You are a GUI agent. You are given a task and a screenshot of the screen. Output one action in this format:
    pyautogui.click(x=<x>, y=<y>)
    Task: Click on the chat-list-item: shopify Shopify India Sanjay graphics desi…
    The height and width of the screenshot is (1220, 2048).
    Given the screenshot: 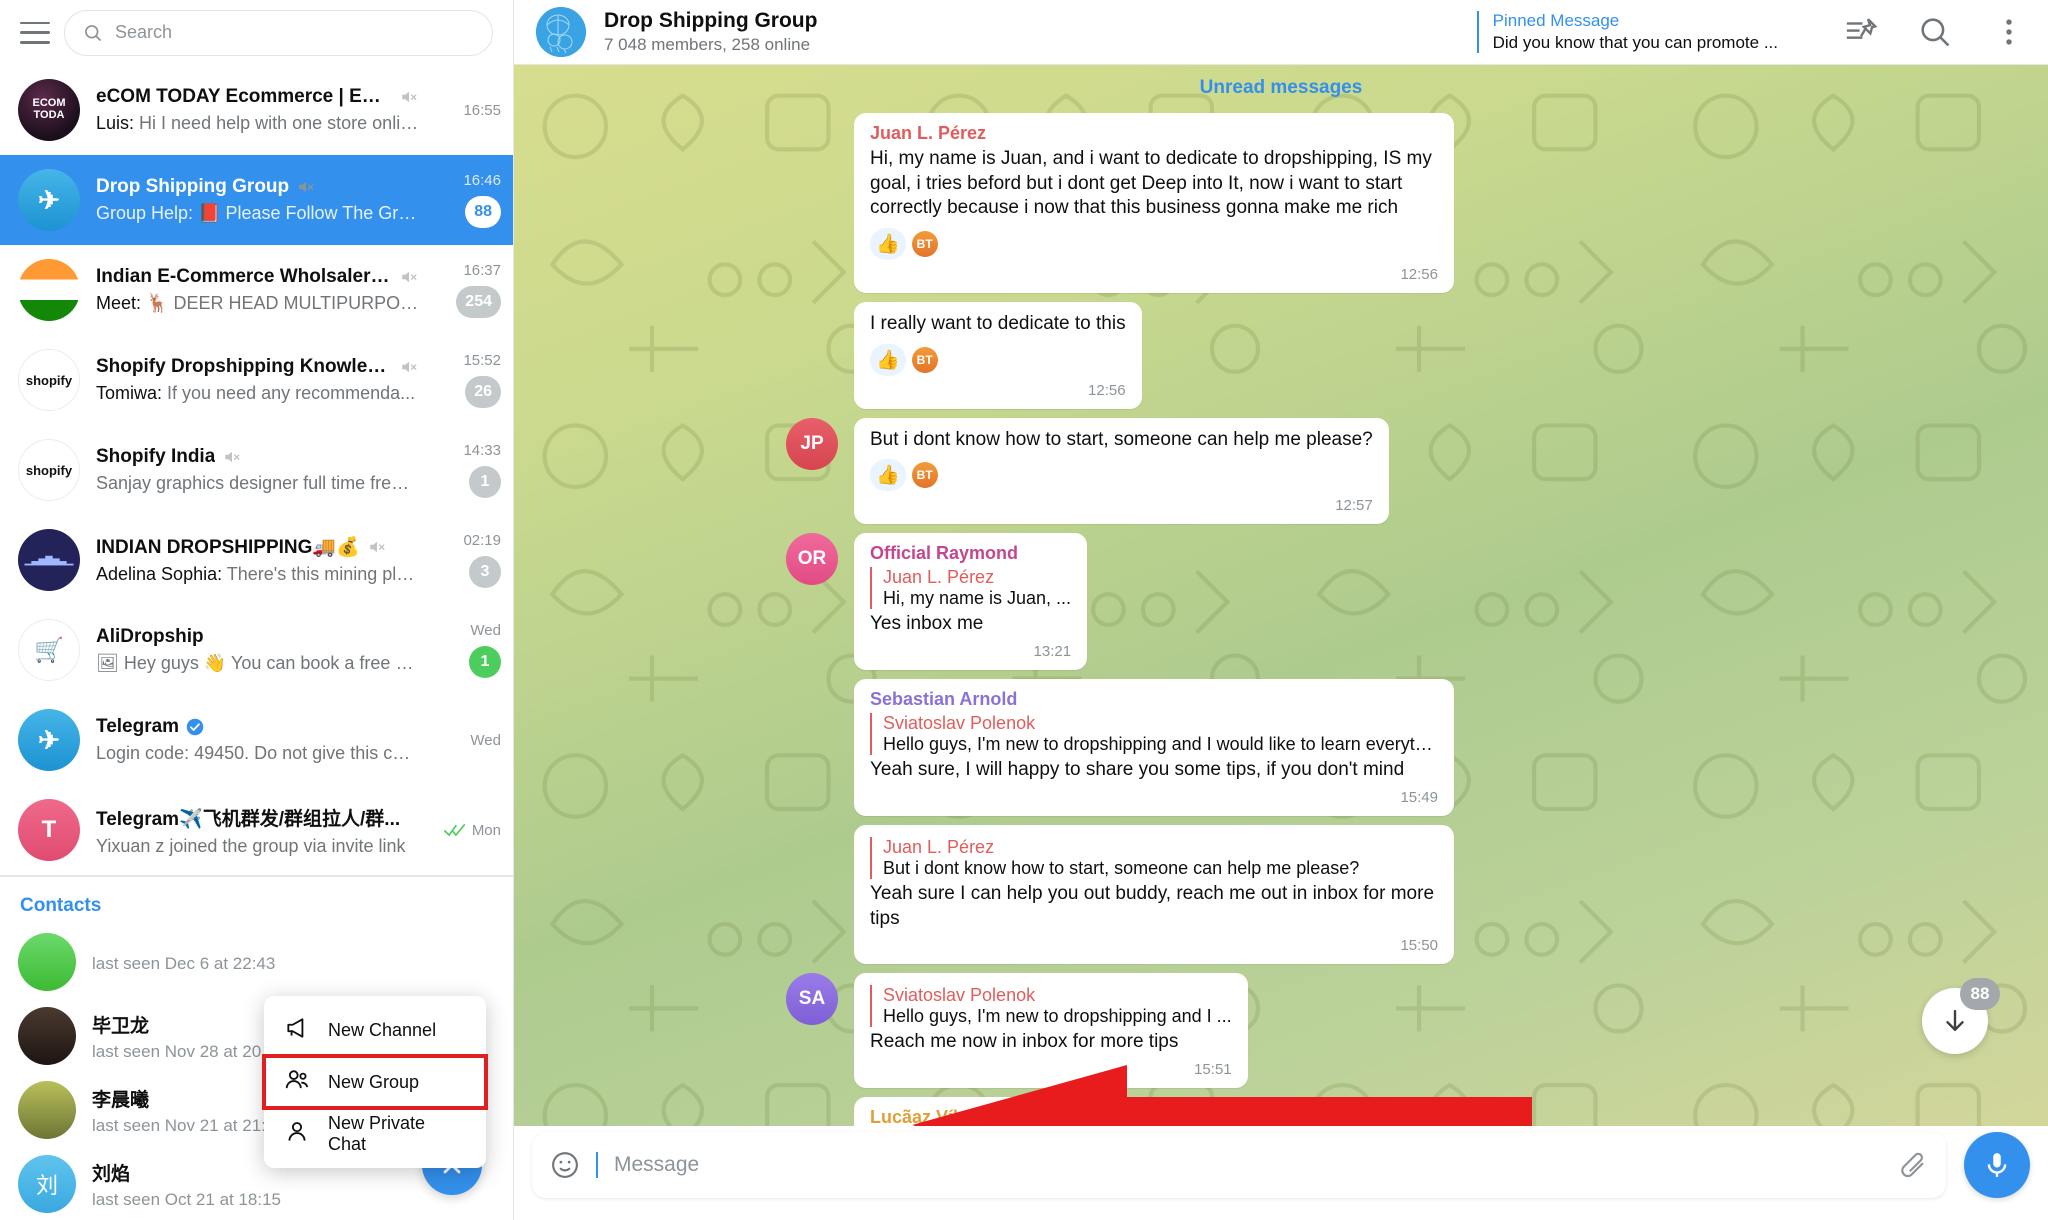 What is the action you would take?
    pyautogui.click(x=256, y=470)
    